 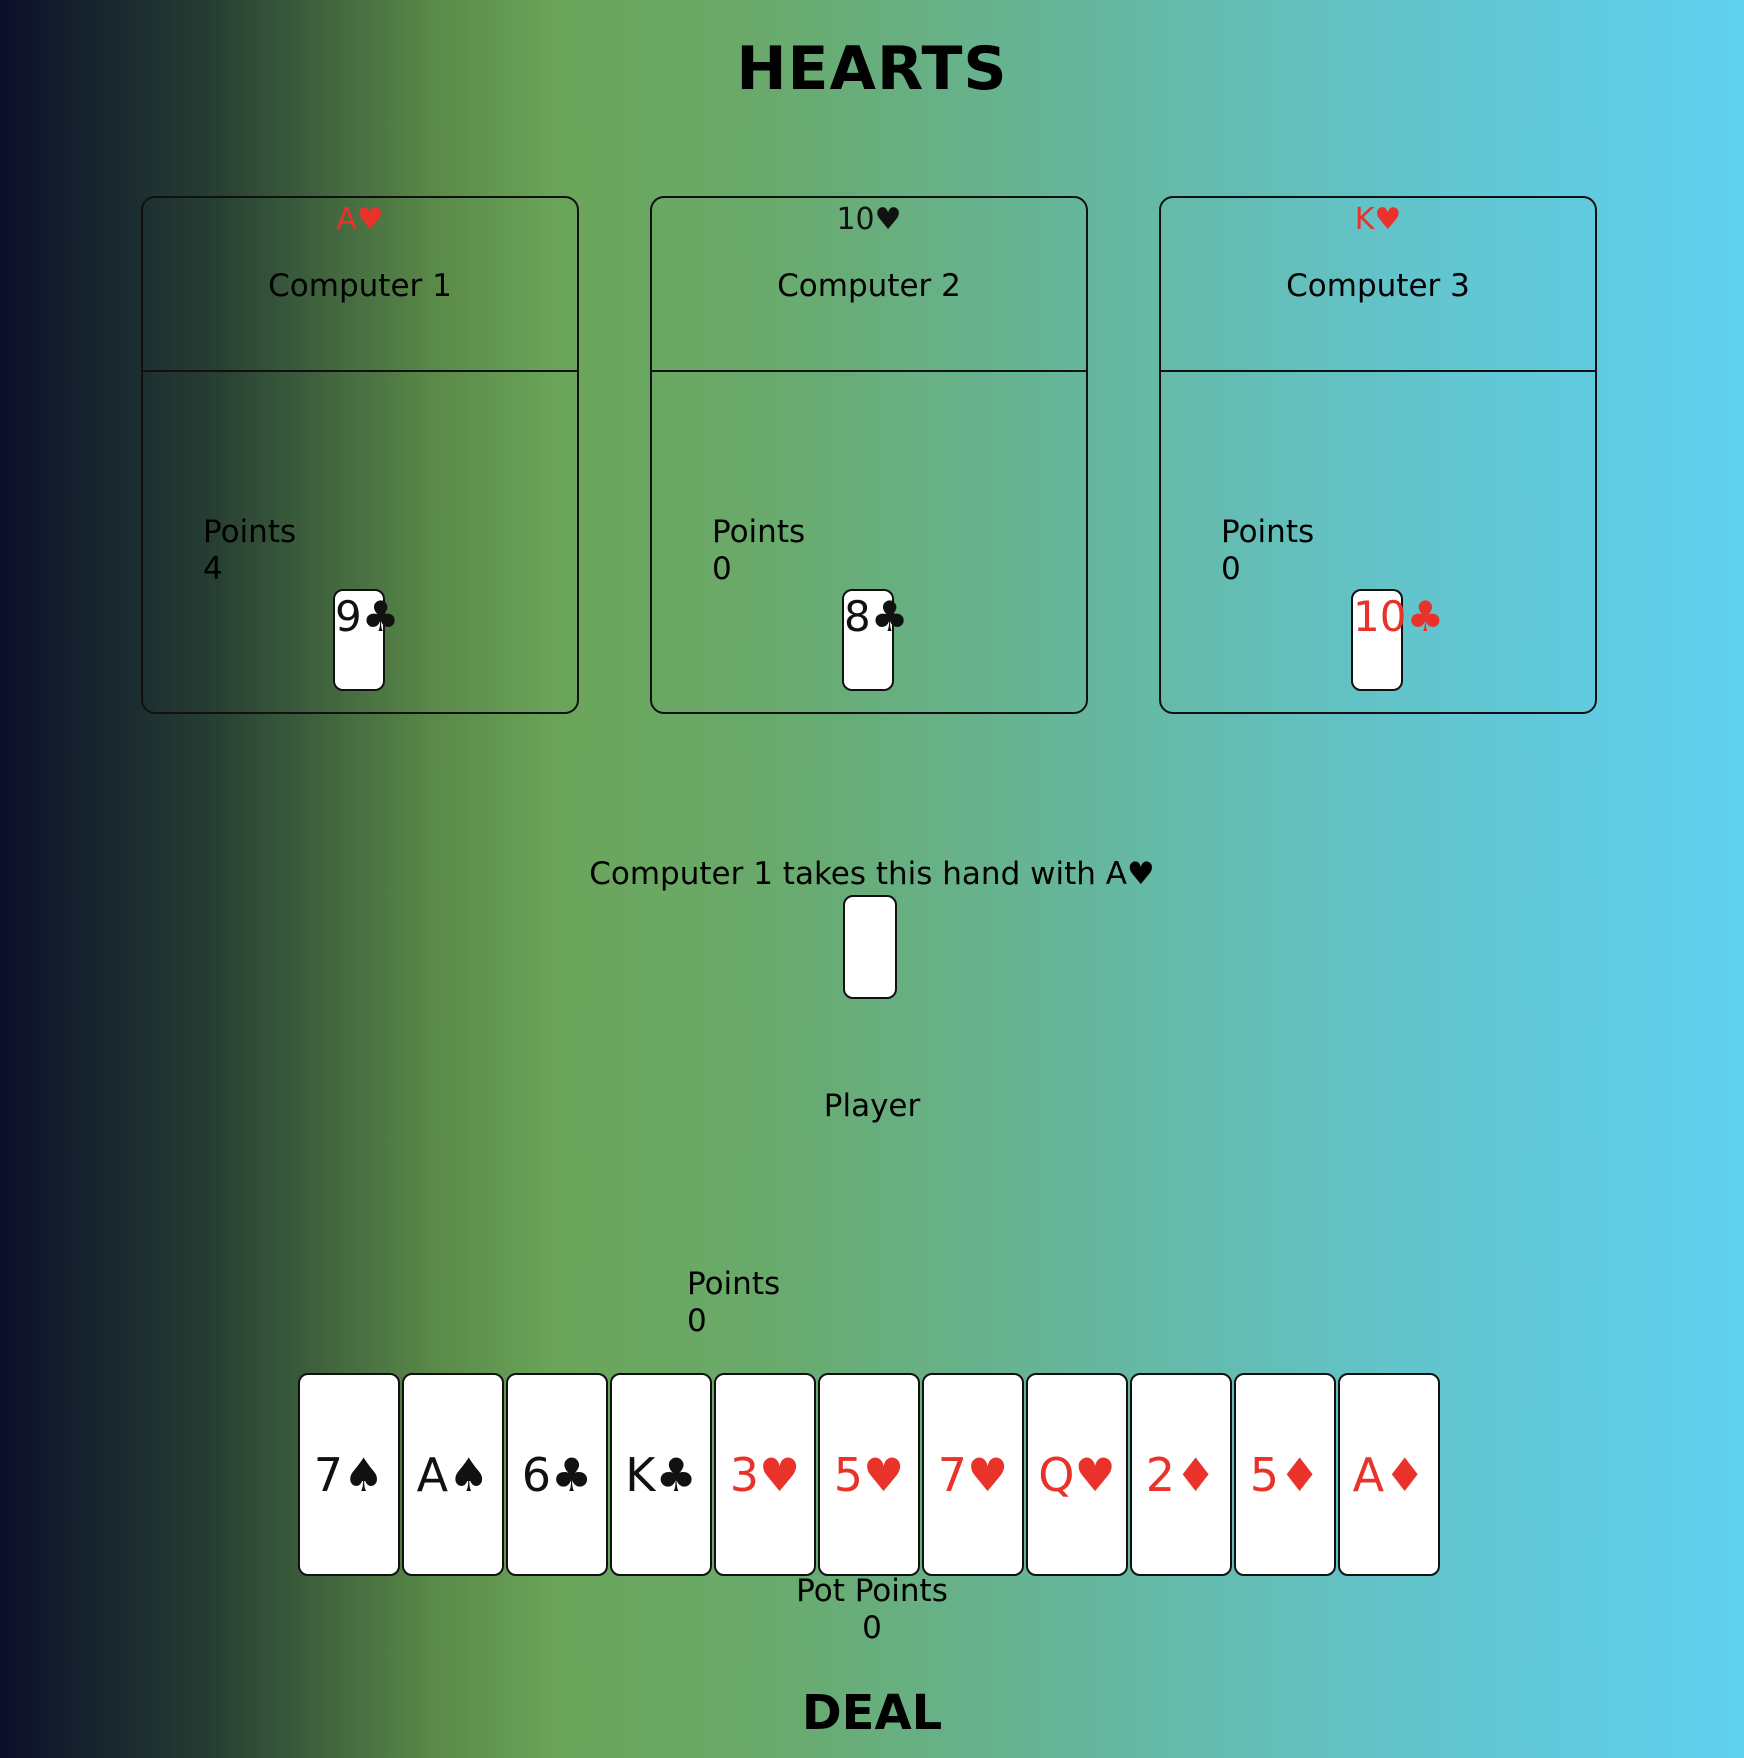 What do you see at coordinates (722, 569) in the screenshot?
I see `computer-2-points-value: 0` at bounding box center [722, 569].